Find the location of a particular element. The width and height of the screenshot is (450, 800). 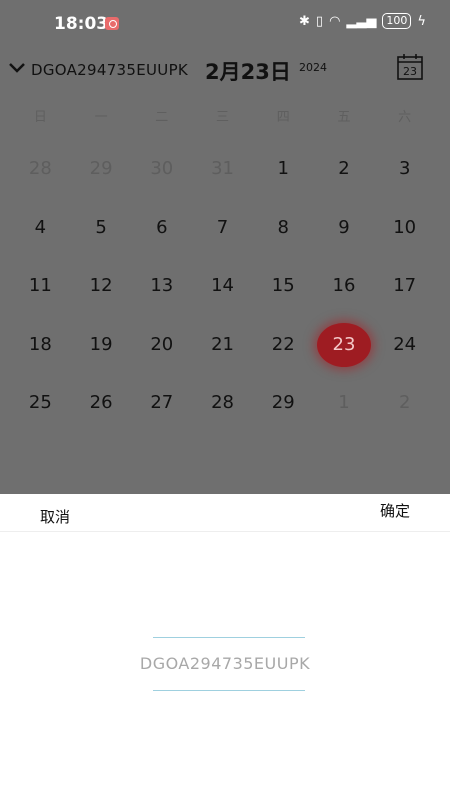

calendar-day: 18 is located at coordinates (40, 345).